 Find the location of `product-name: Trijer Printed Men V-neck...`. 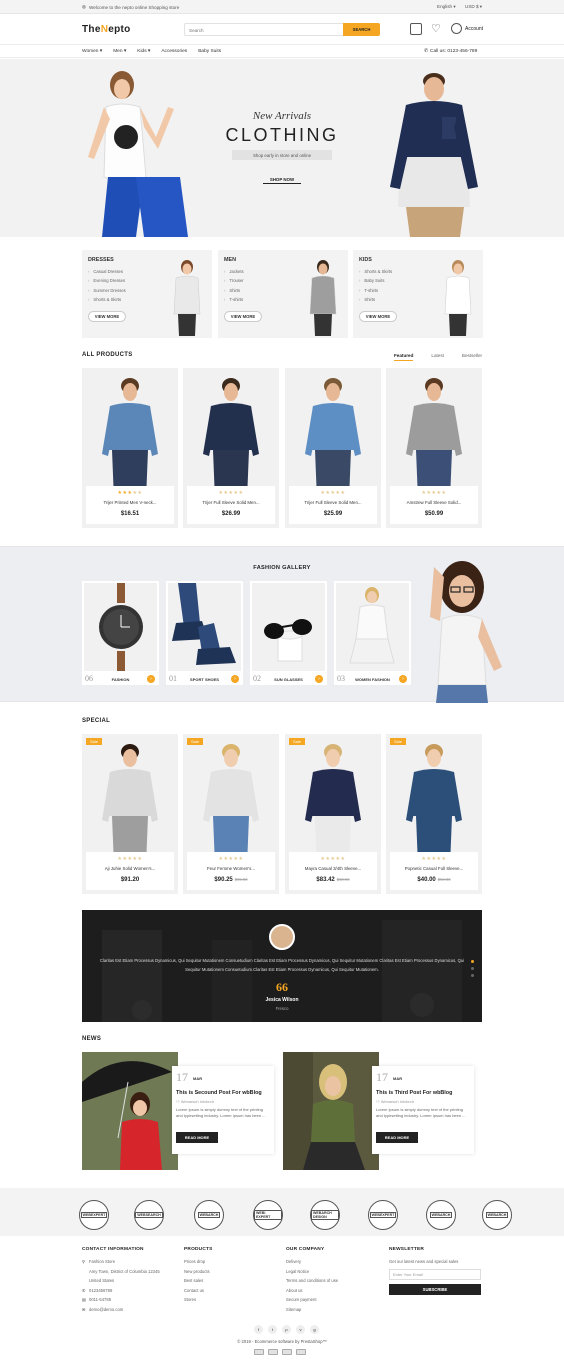

product-name: Trijer Printed Men V-neck... is located at coordinates (130, 502).